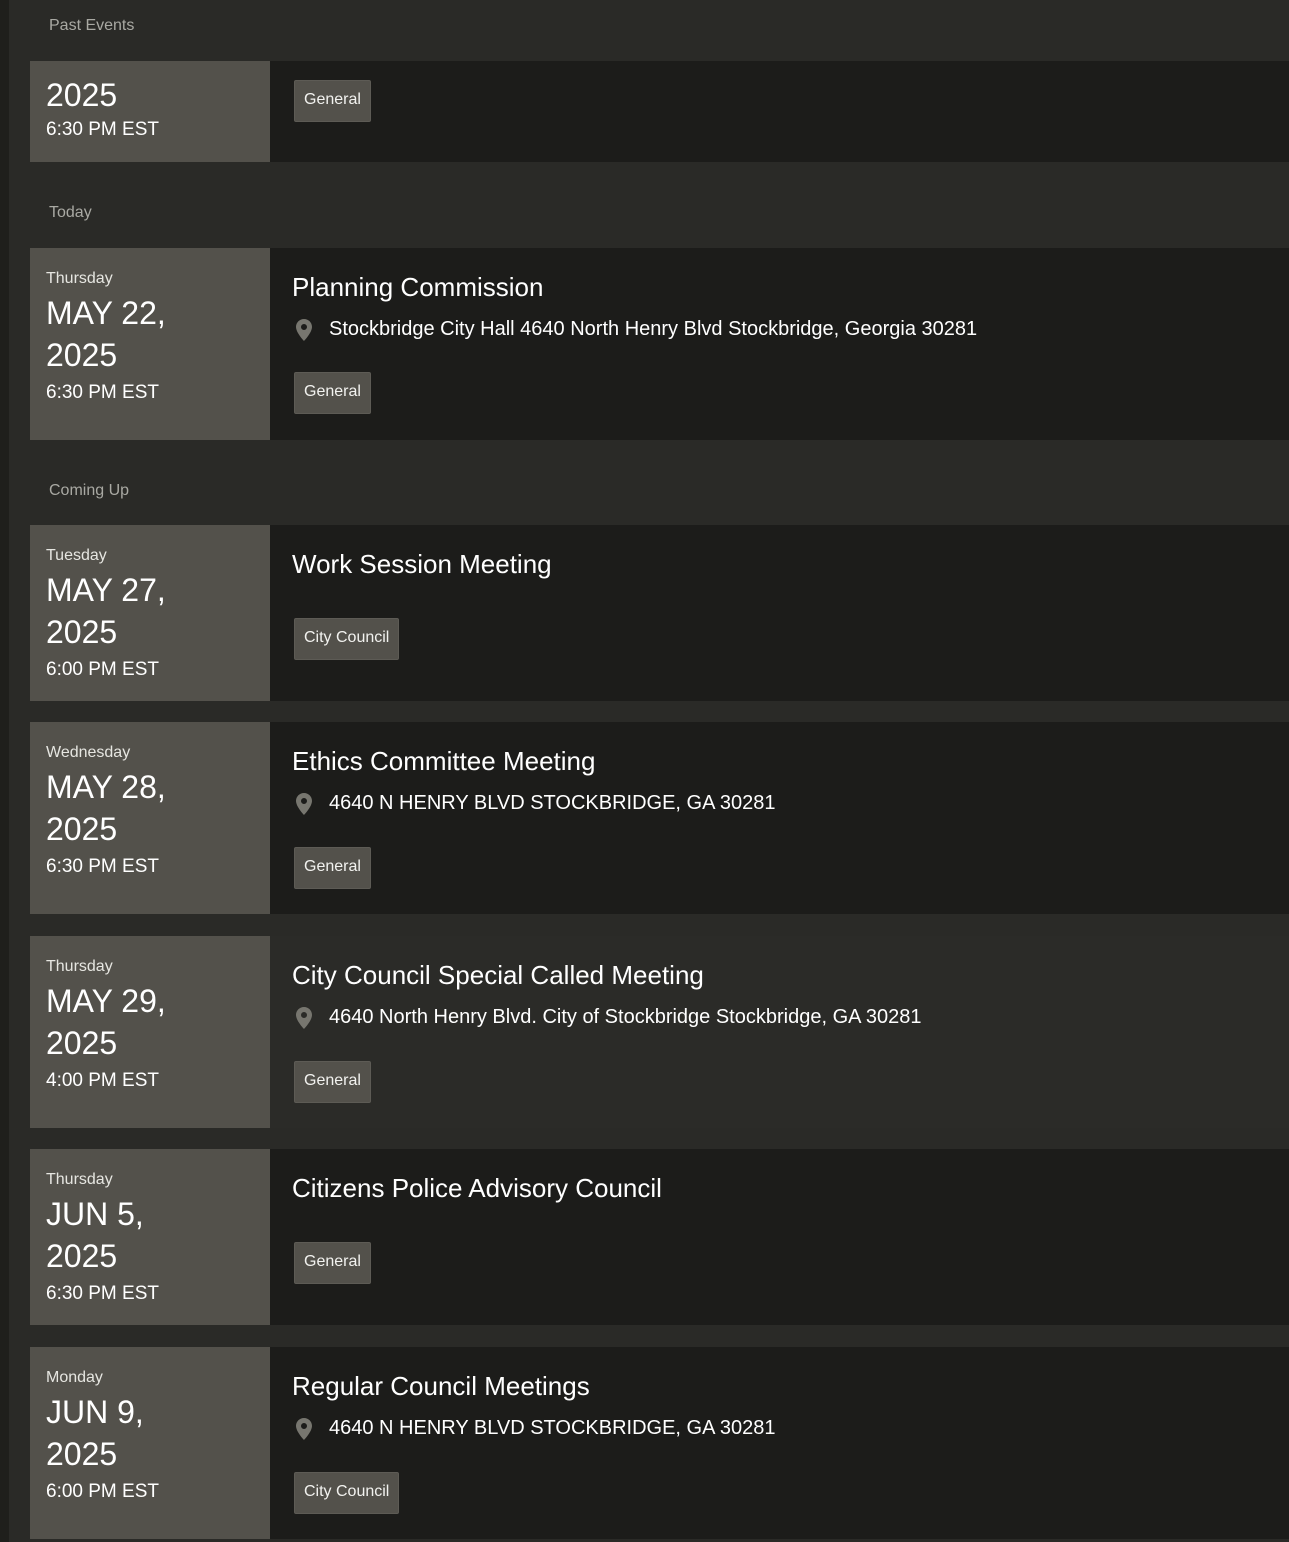 The height and width of the screenshot is (1542, 1289). I want to click on past-events-header: Past Events, so click(649, 30).